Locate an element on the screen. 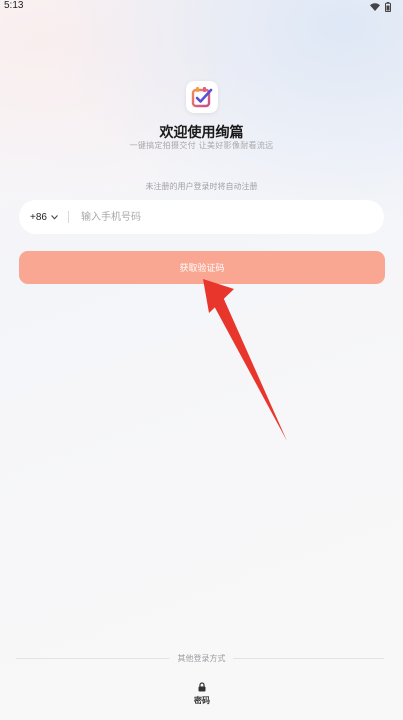 The image size is (403, 720). wifi-icon is located at coordinates (375, 7).